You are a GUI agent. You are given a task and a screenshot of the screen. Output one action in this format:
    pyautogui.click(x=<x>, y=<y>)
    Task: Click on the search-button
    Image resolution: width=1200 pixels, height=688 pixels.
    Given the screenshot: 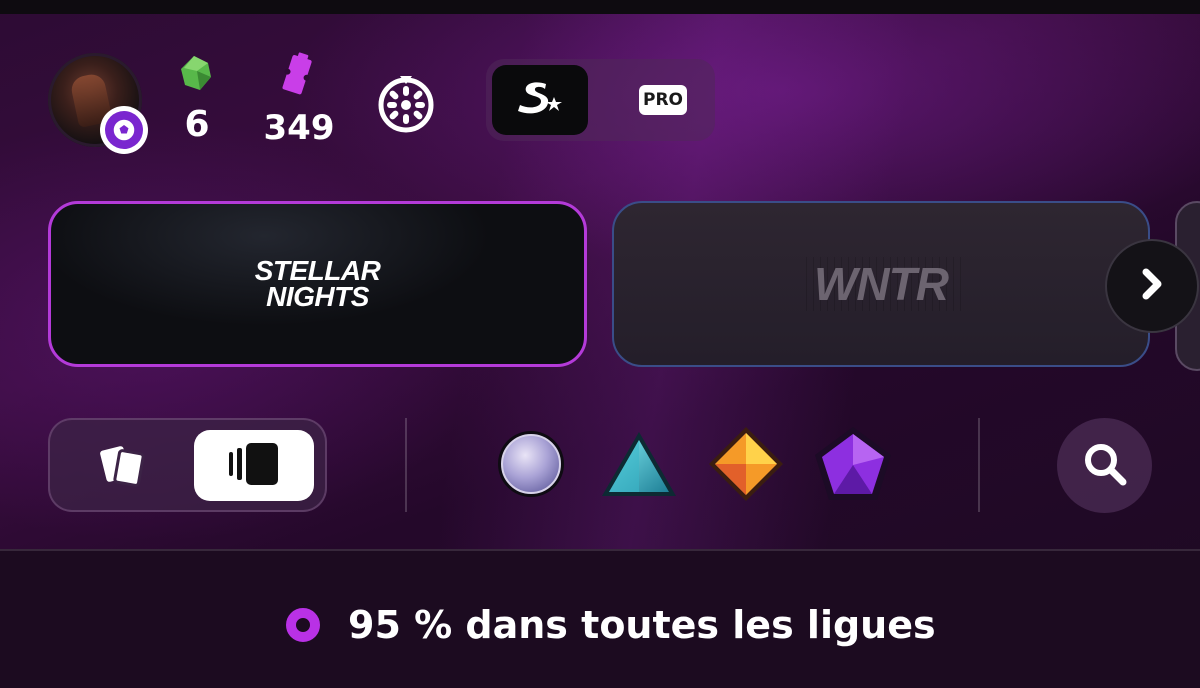 What is the action you would take?
    pyautogui.click(x=1104, y=465)
    